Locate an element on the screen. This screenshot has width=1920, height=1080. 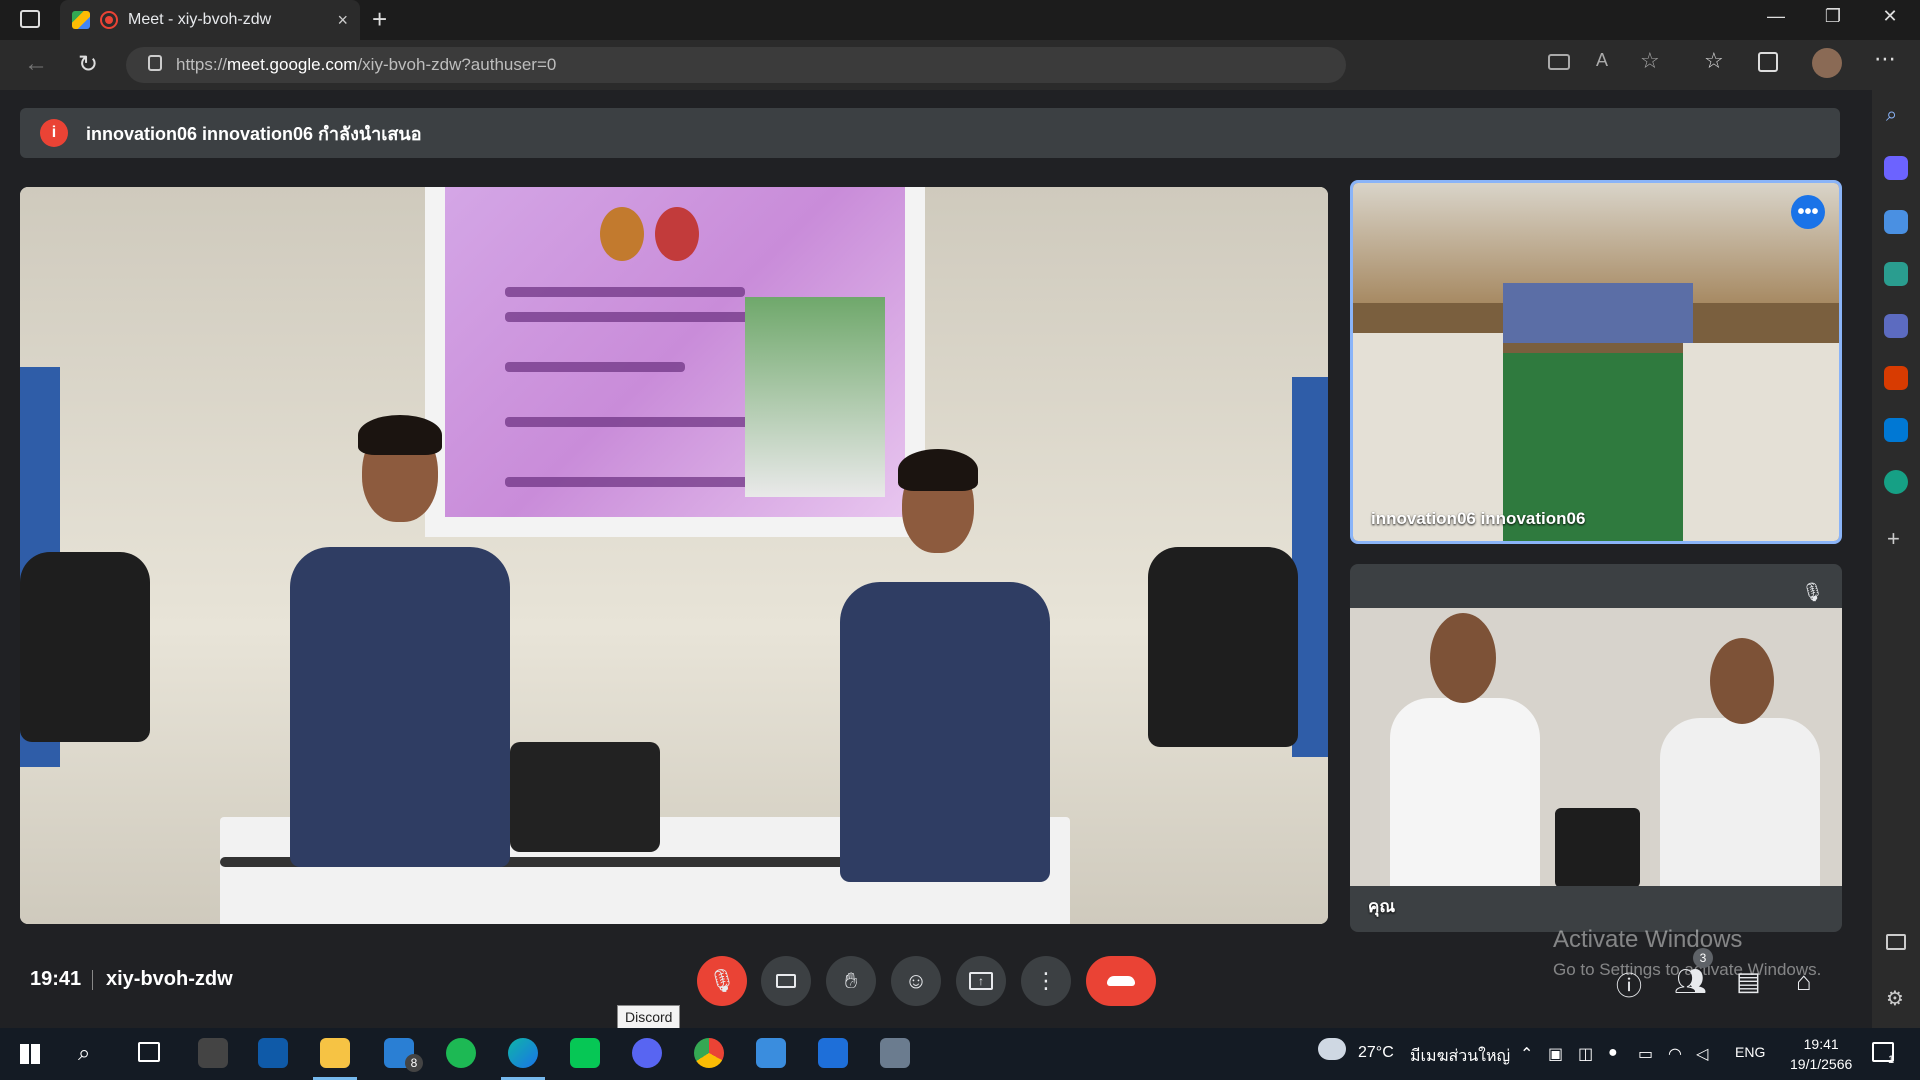
clock-date: 19/1/2566 is located at coordinates (1821, 1064).